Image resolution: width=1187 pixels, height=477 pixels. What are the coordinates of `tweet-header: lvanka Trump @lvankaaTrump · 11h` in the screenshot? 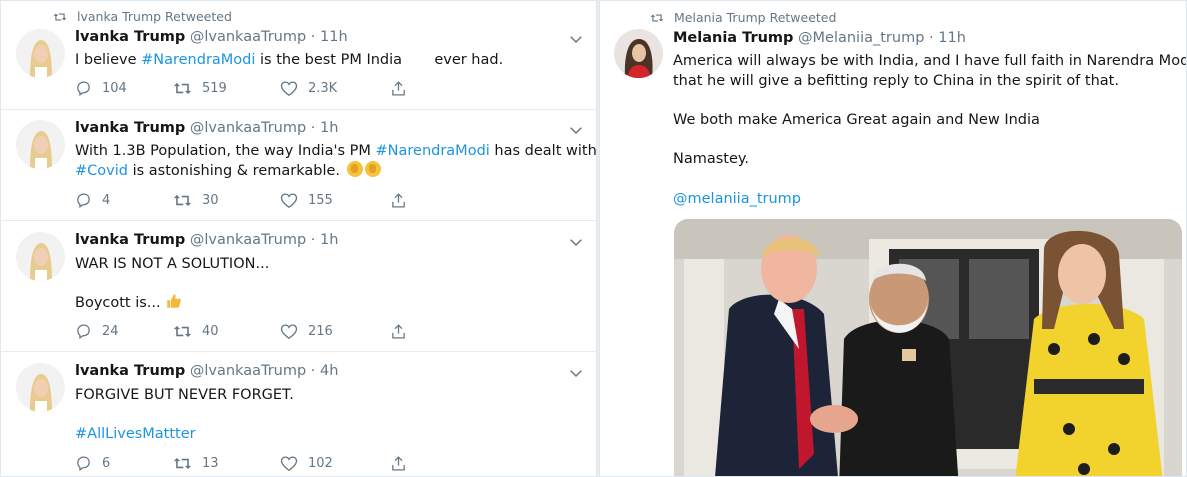 It's located at (211, 37).